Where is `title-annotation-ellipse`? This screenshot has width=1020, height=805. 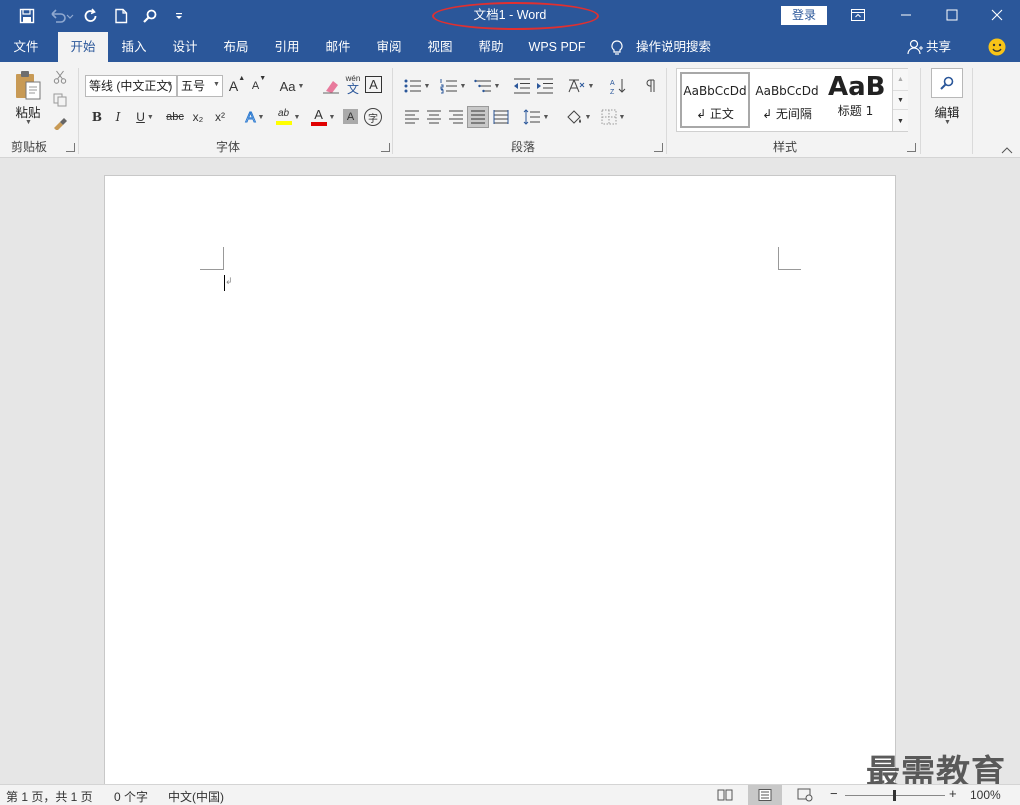 title-annotation-ellipse is located at coordinates (515, 16).